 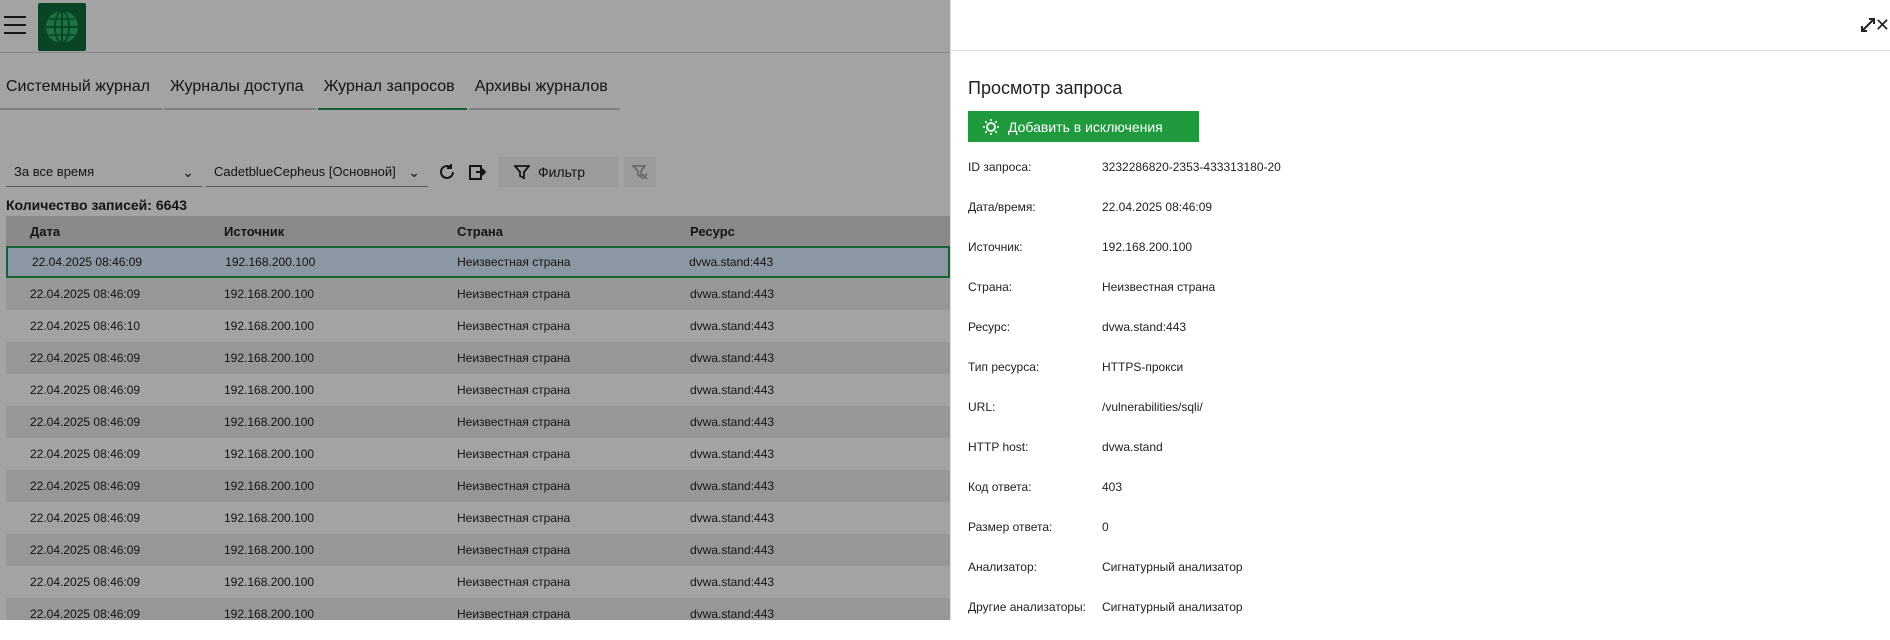 What do you see at coordinates (1132, 447) in the screenshot?
I see `field-value: dvwa.stand` at bounding box center [1132, 447].